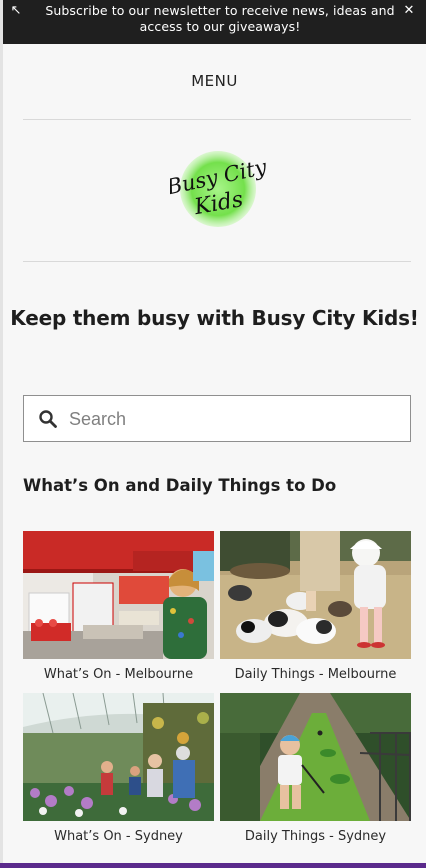 The image size is (426, 868). I want to click on busy-city-kids-logo: Busy City Kids, so click(216, 188).